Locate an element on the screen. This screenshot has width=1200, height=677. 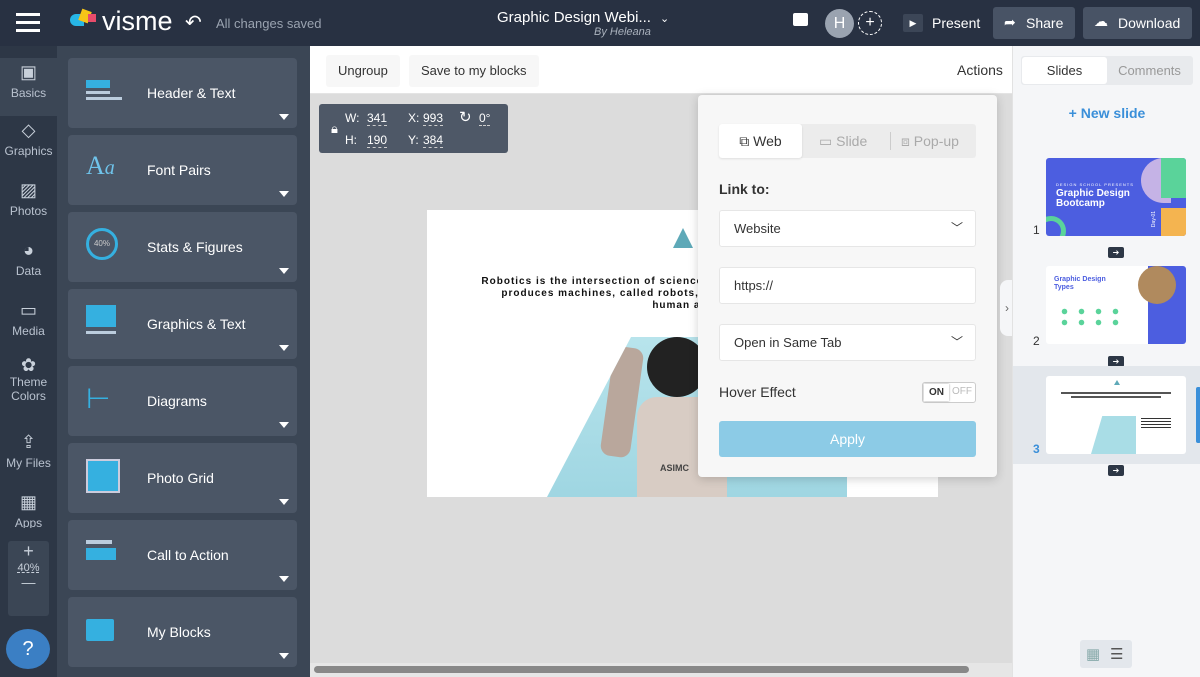
hover-effect-toggle: ON OFF is located at coordinates (949, 392).